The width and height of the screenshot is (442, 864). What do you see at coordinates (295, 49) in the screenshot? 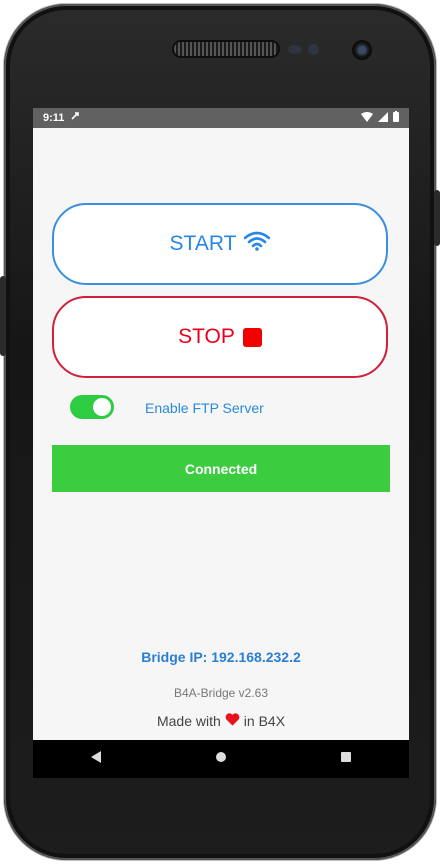
I see `proximity-sensor` at bounding box center [295, 49].